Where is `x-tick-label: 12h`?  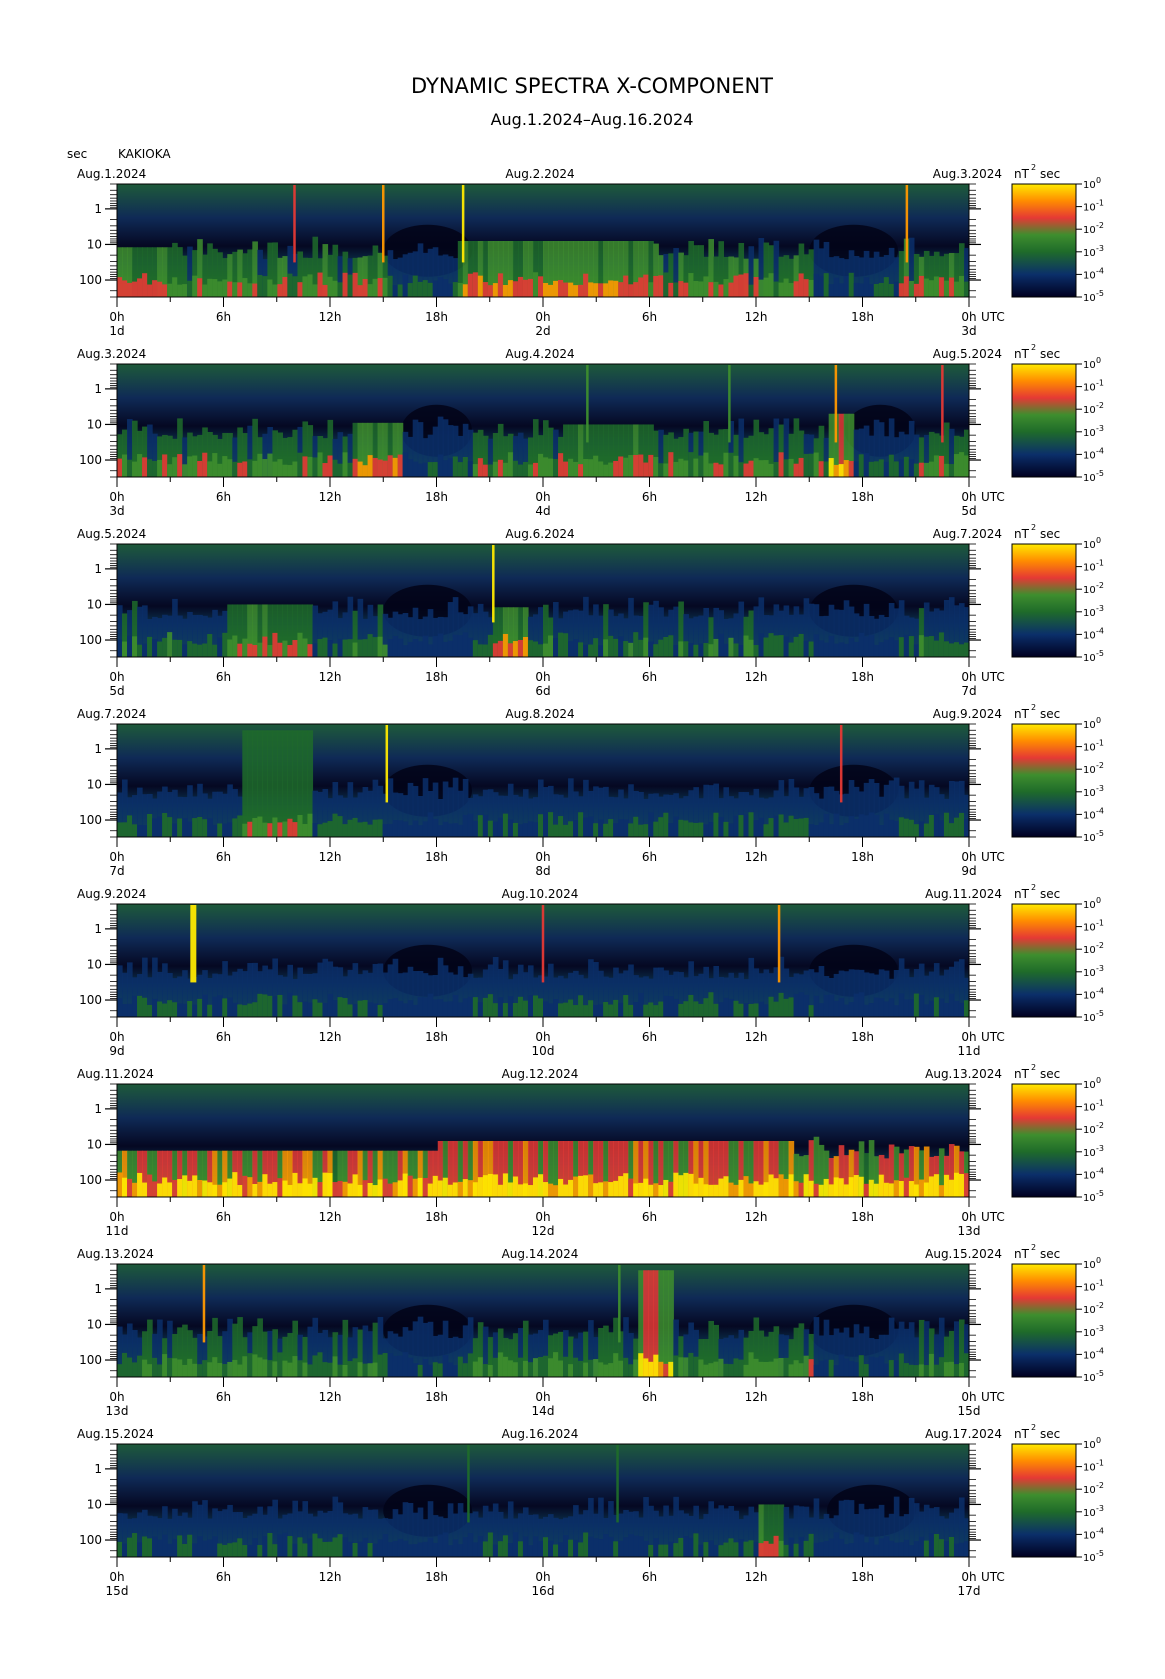 x-tick-label: 12h is located at coordinates (330, 857).